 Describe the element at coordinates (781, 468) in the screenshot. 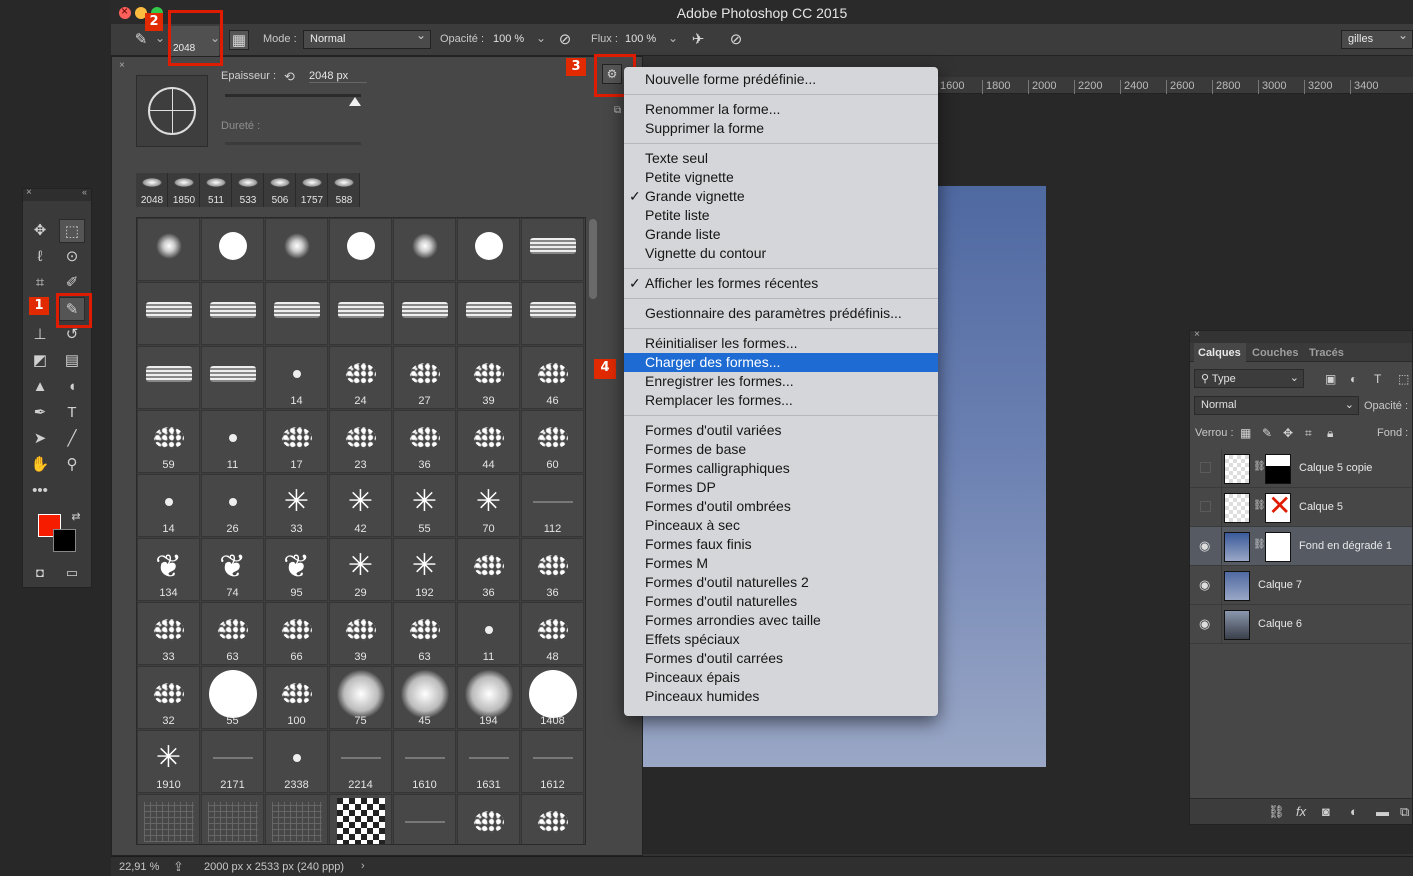

I see `menu-item: Formes calligraphiques` at that location.